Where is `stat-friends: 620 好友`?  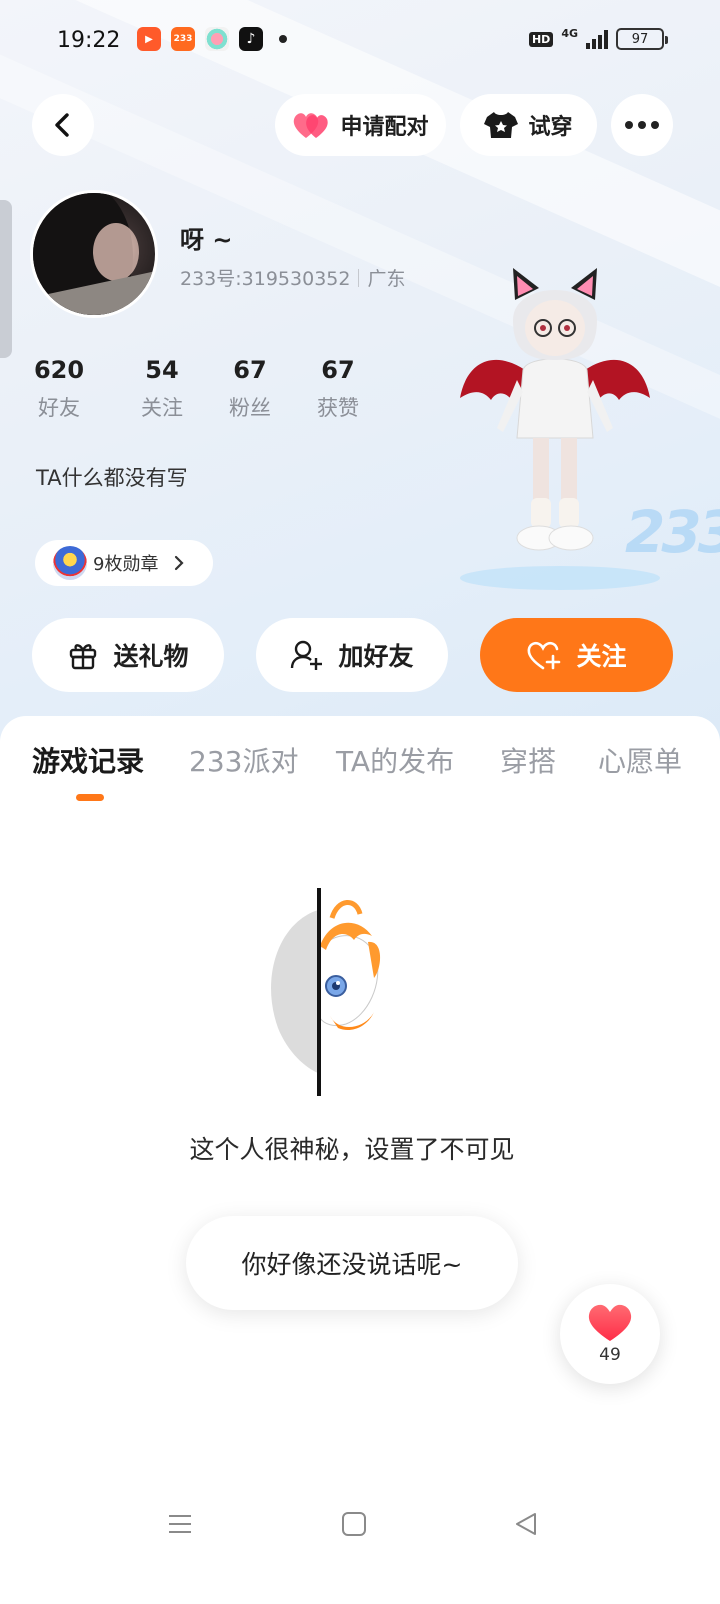
stat-friends: 620 好友 is located at coordinates (59, 389).